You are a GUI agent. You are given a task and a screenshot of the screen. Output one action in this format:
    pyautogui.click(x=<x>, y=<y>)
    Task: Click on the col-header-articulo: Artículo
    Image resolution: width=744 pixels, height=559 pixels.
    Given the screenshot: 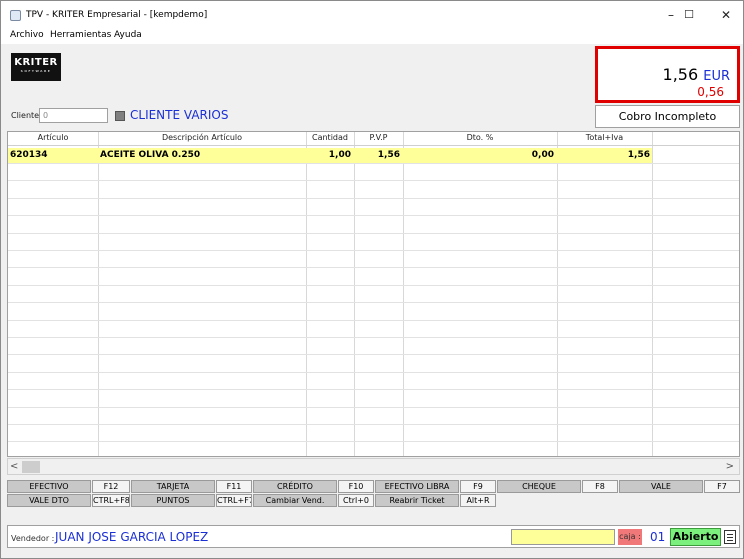 What is the action you would take?
    pyautogui.click(x=53, y=138)
    